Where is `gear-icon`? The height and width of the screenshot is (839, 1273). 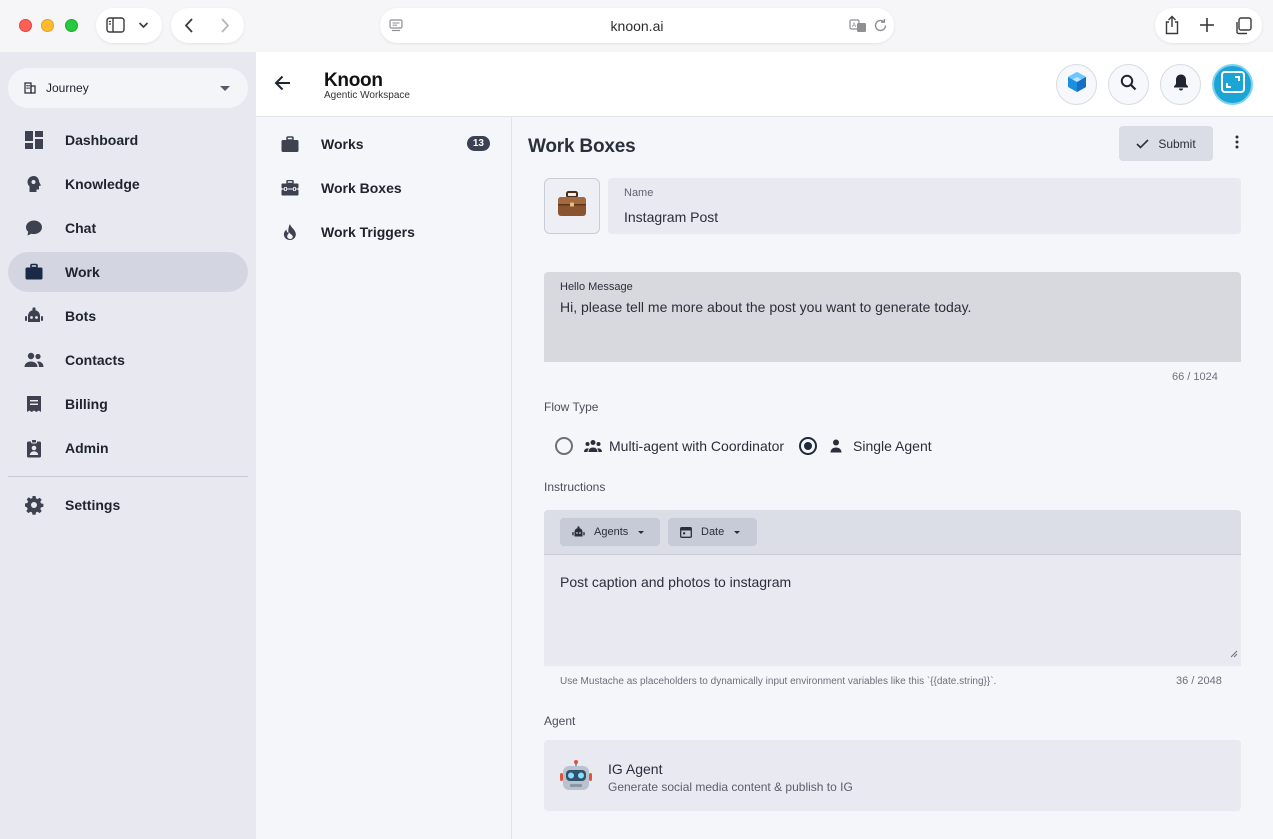 gear-icon is located at coordinates (34, 505).